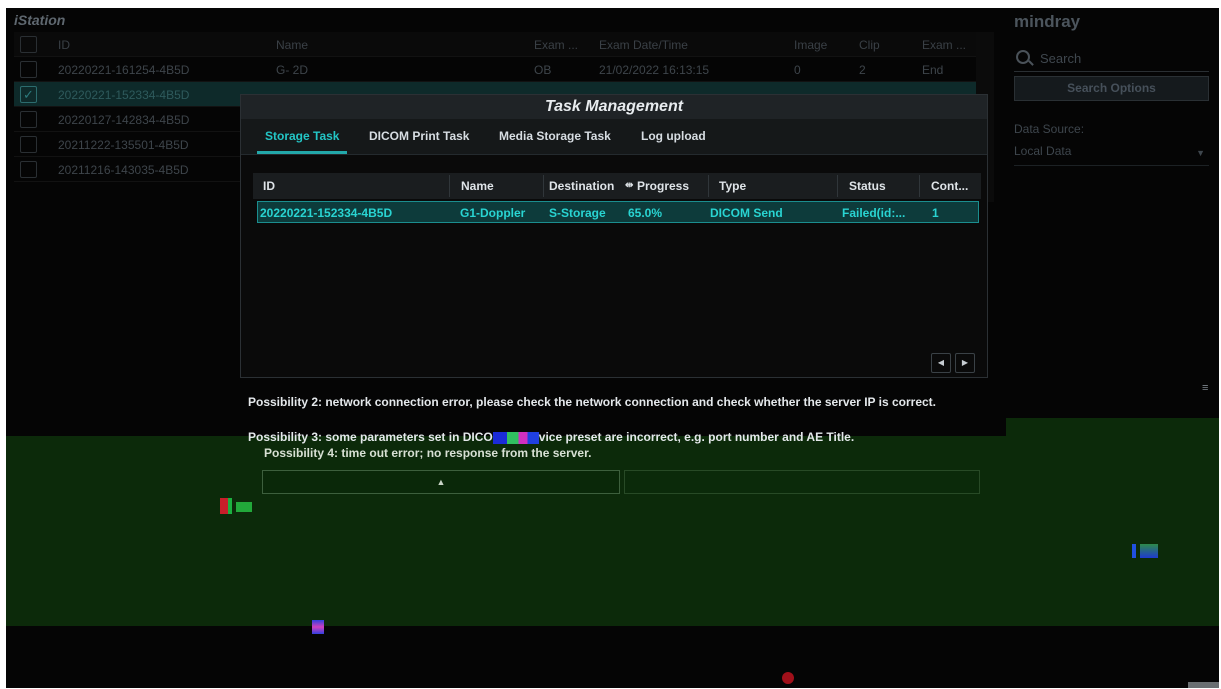 This screenshot has width=1221, height=689. What do you see at coordinates (124, 120) in the screenshot?
I see `exam-id: 20220127-142834-4B5D` at bounding box center [124, 120].